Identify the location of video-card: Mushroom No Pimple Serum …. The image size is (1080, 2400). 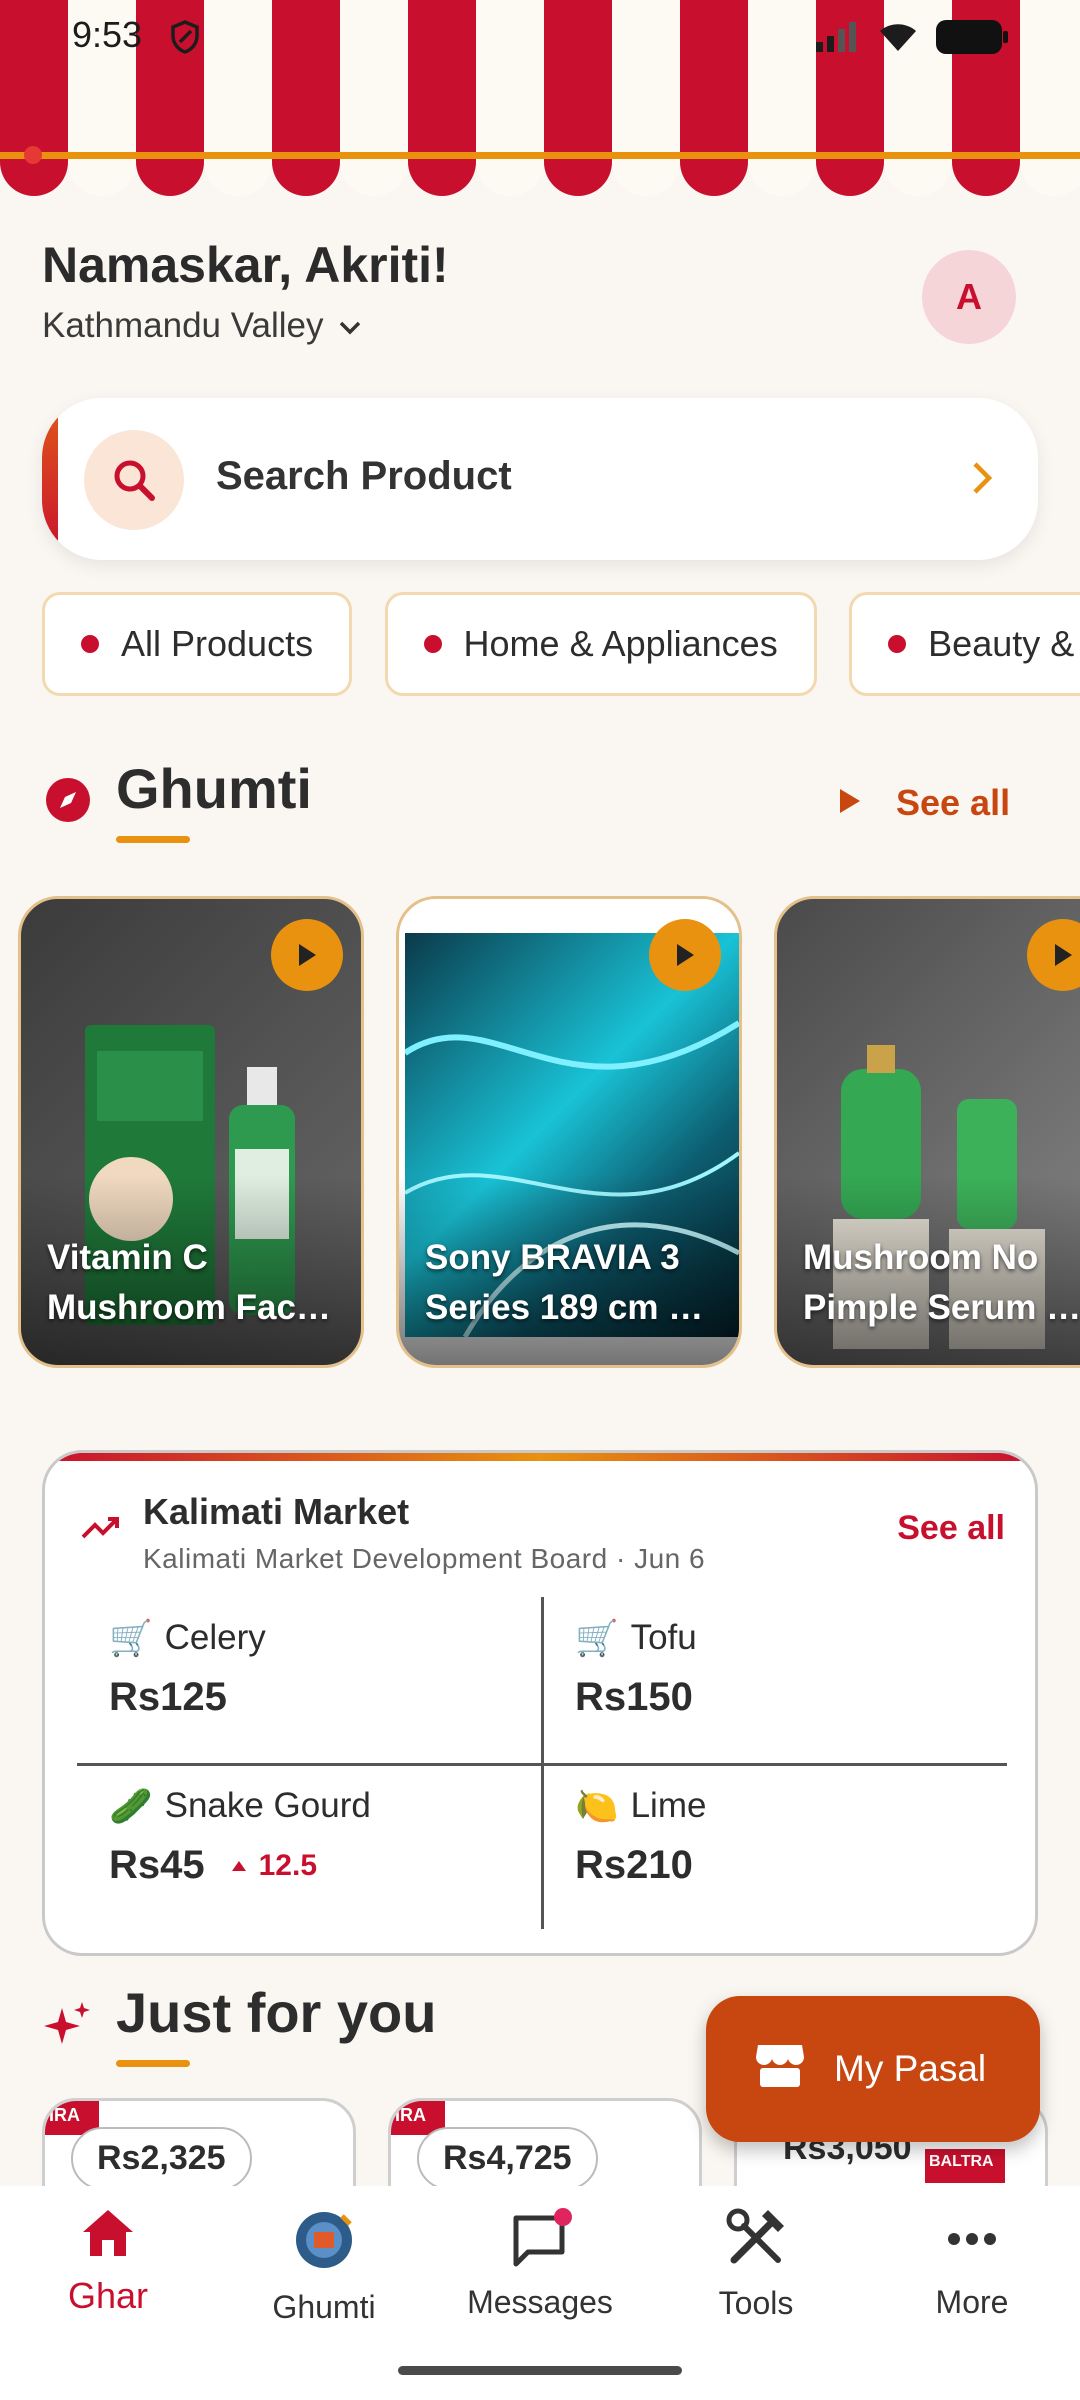
(927, 1132).